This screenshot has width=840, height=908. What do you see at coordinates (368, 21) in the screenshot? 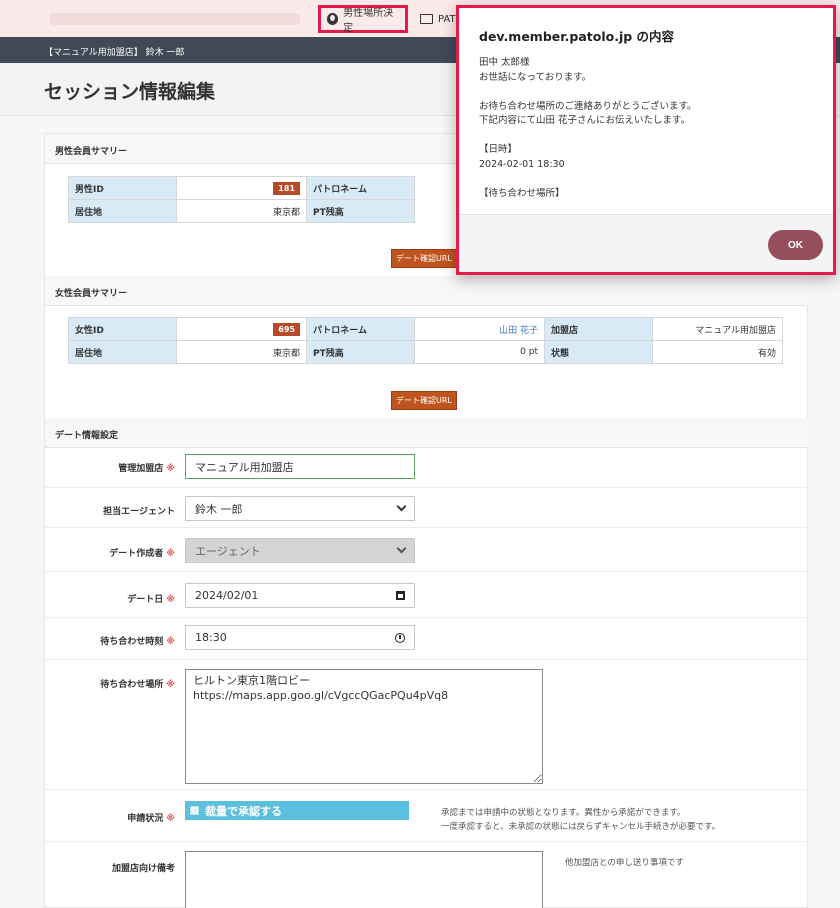
I see `bookmark-label: 男性場所決定` at bounding box center [368, 21].